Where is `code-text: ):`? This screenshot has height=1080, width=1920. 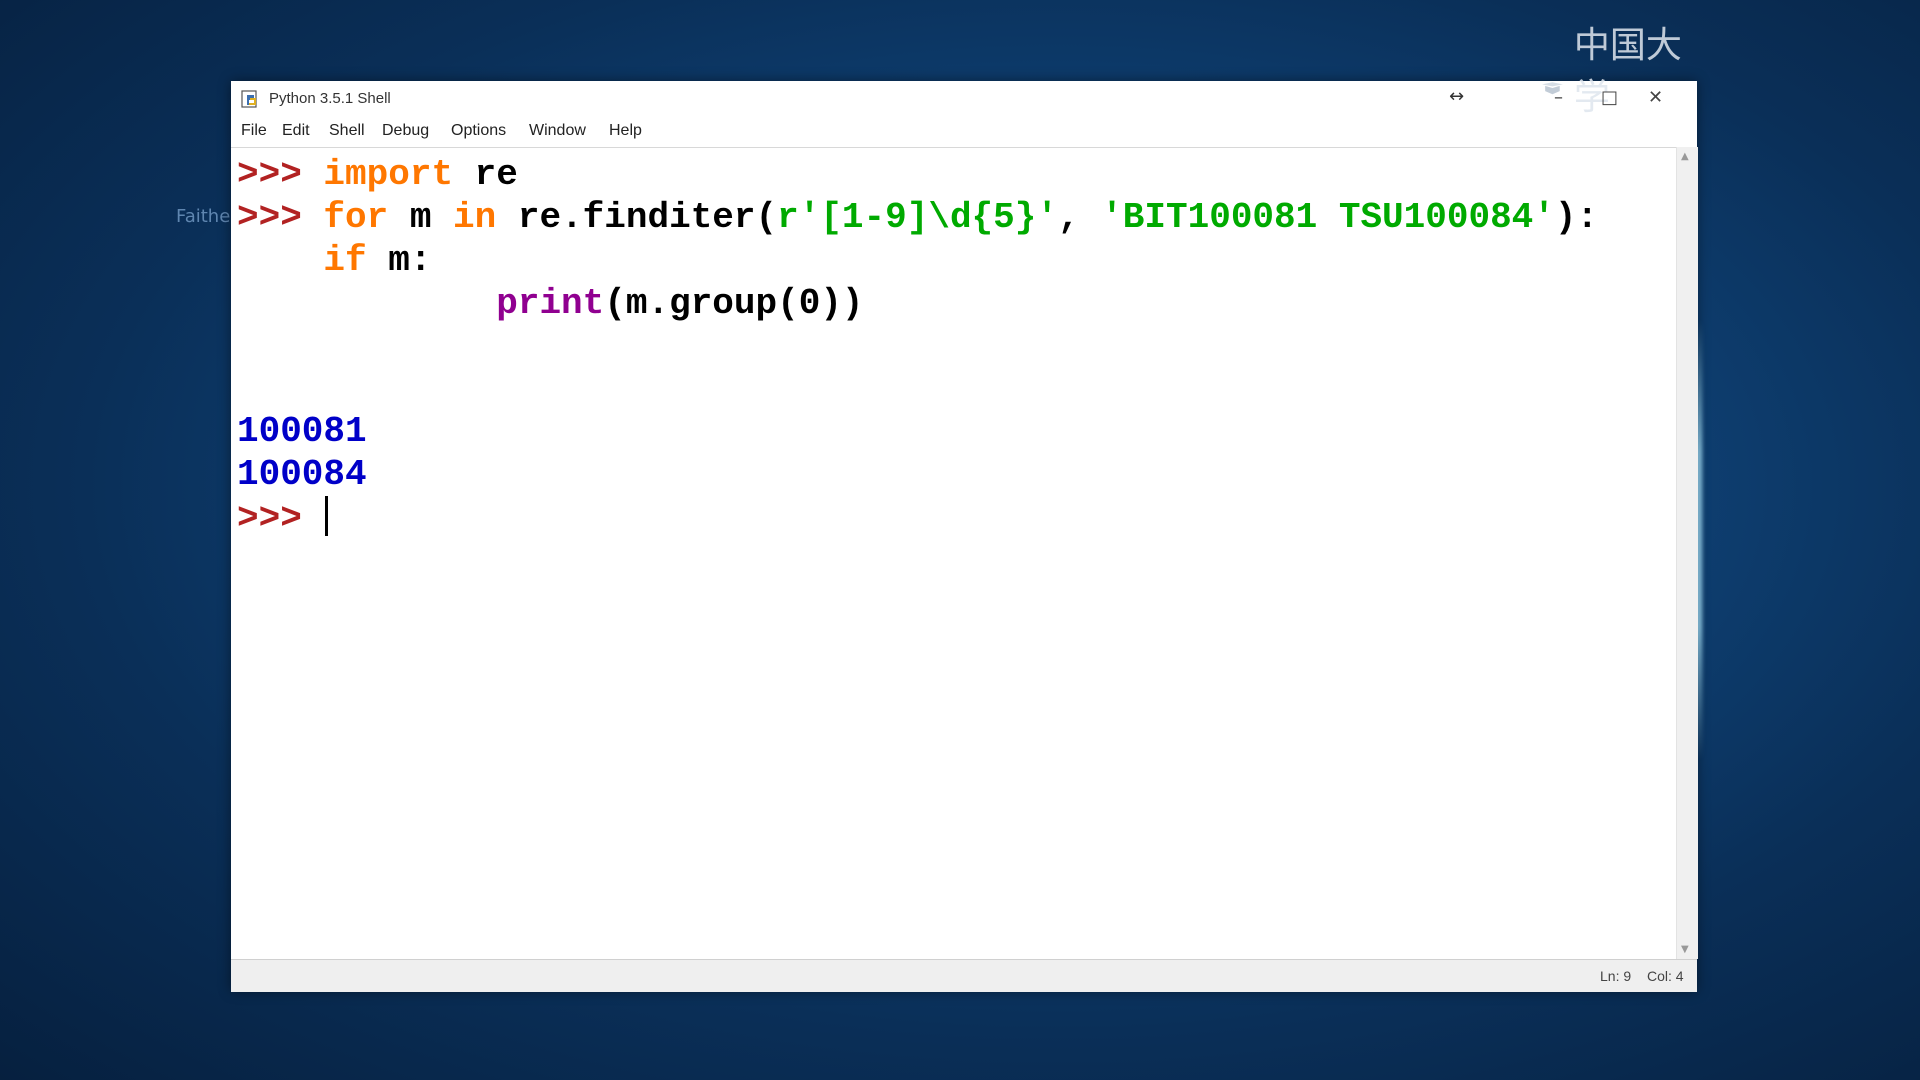 code-text: ): is located at coordinates (1576, 217).